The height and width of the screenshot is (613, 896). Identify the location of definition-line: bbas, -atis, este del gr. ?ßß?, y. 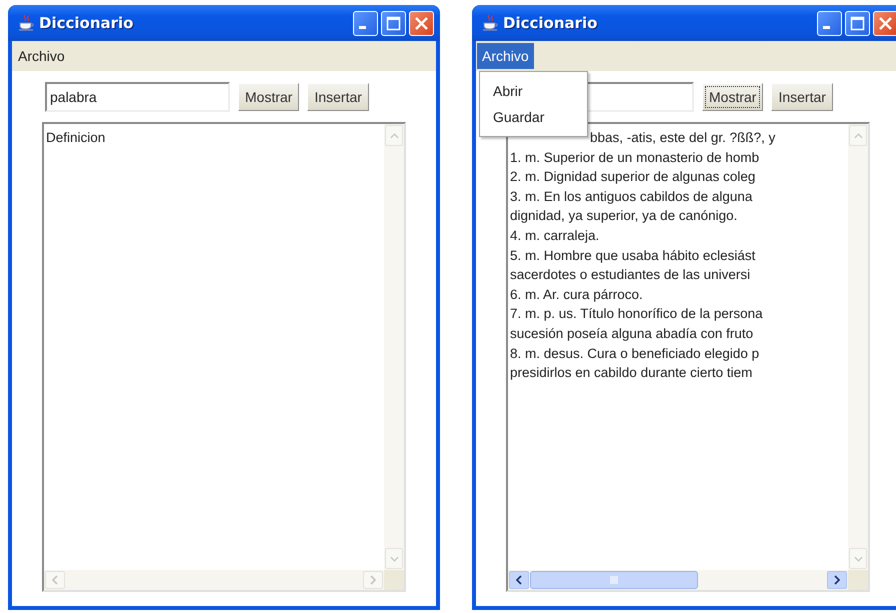
(682, 138).